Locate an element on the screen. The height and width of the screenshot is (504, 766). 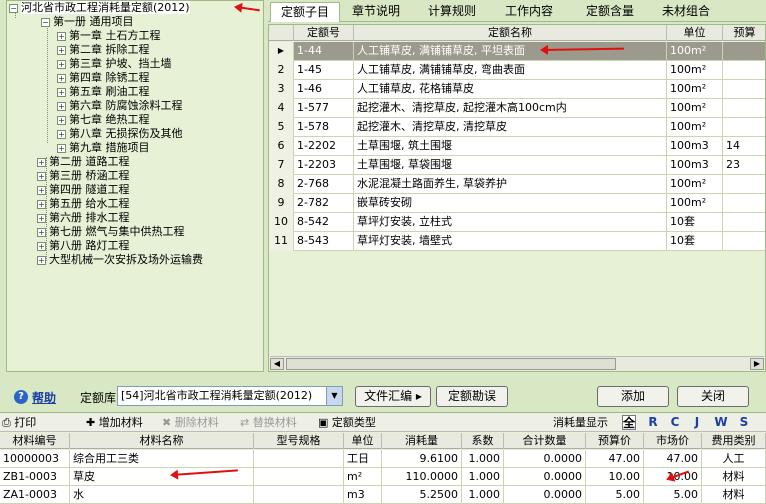
scroll-thumb is located at coordinates (451, 364).